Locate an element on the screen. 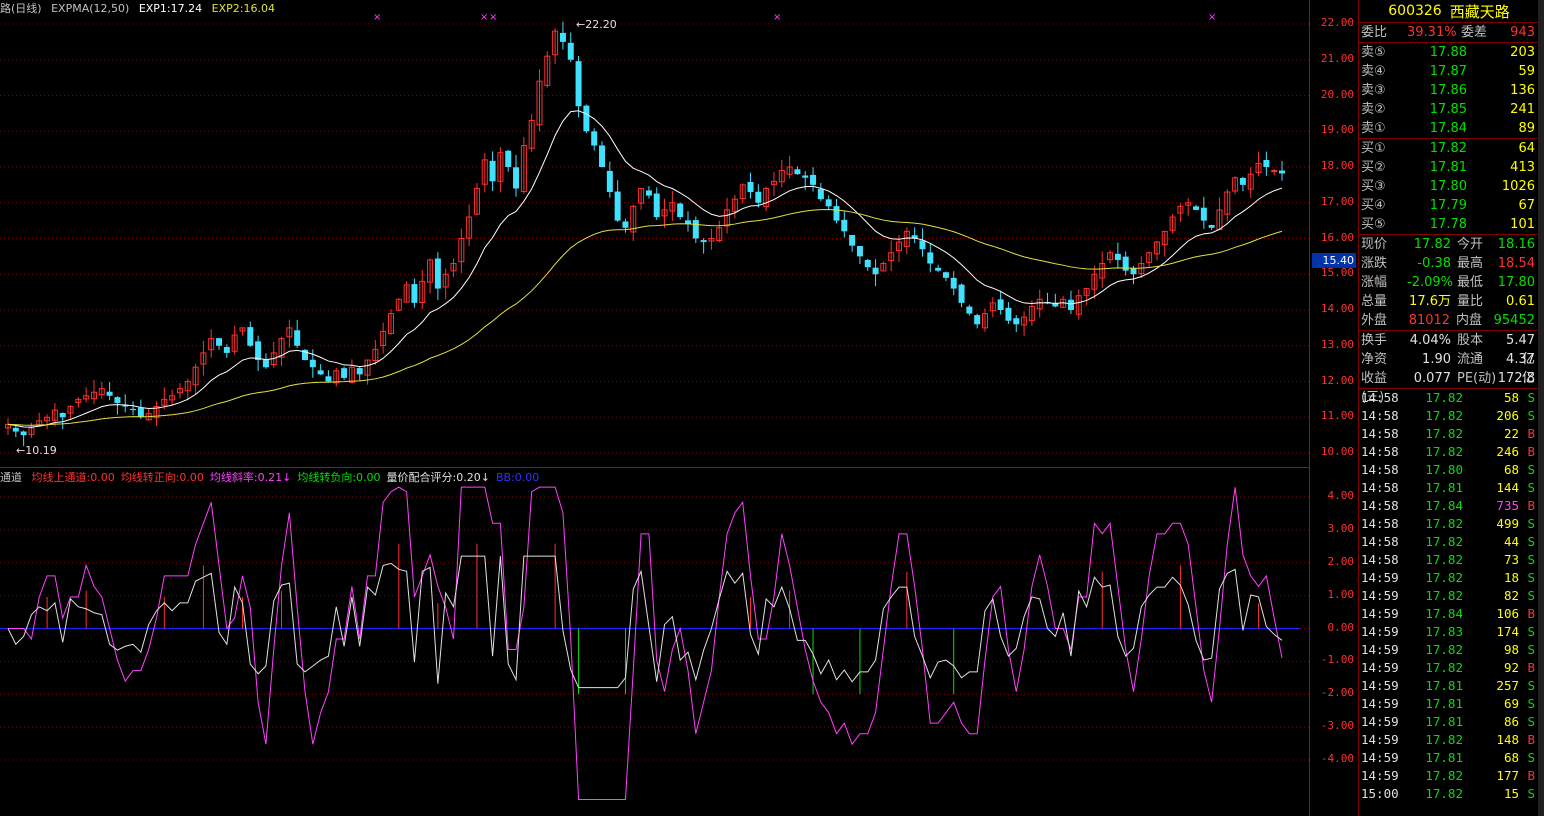 The image size is (1544, 816). indicator-tick-label: -3.00 is located at coordinates (1337, 726).